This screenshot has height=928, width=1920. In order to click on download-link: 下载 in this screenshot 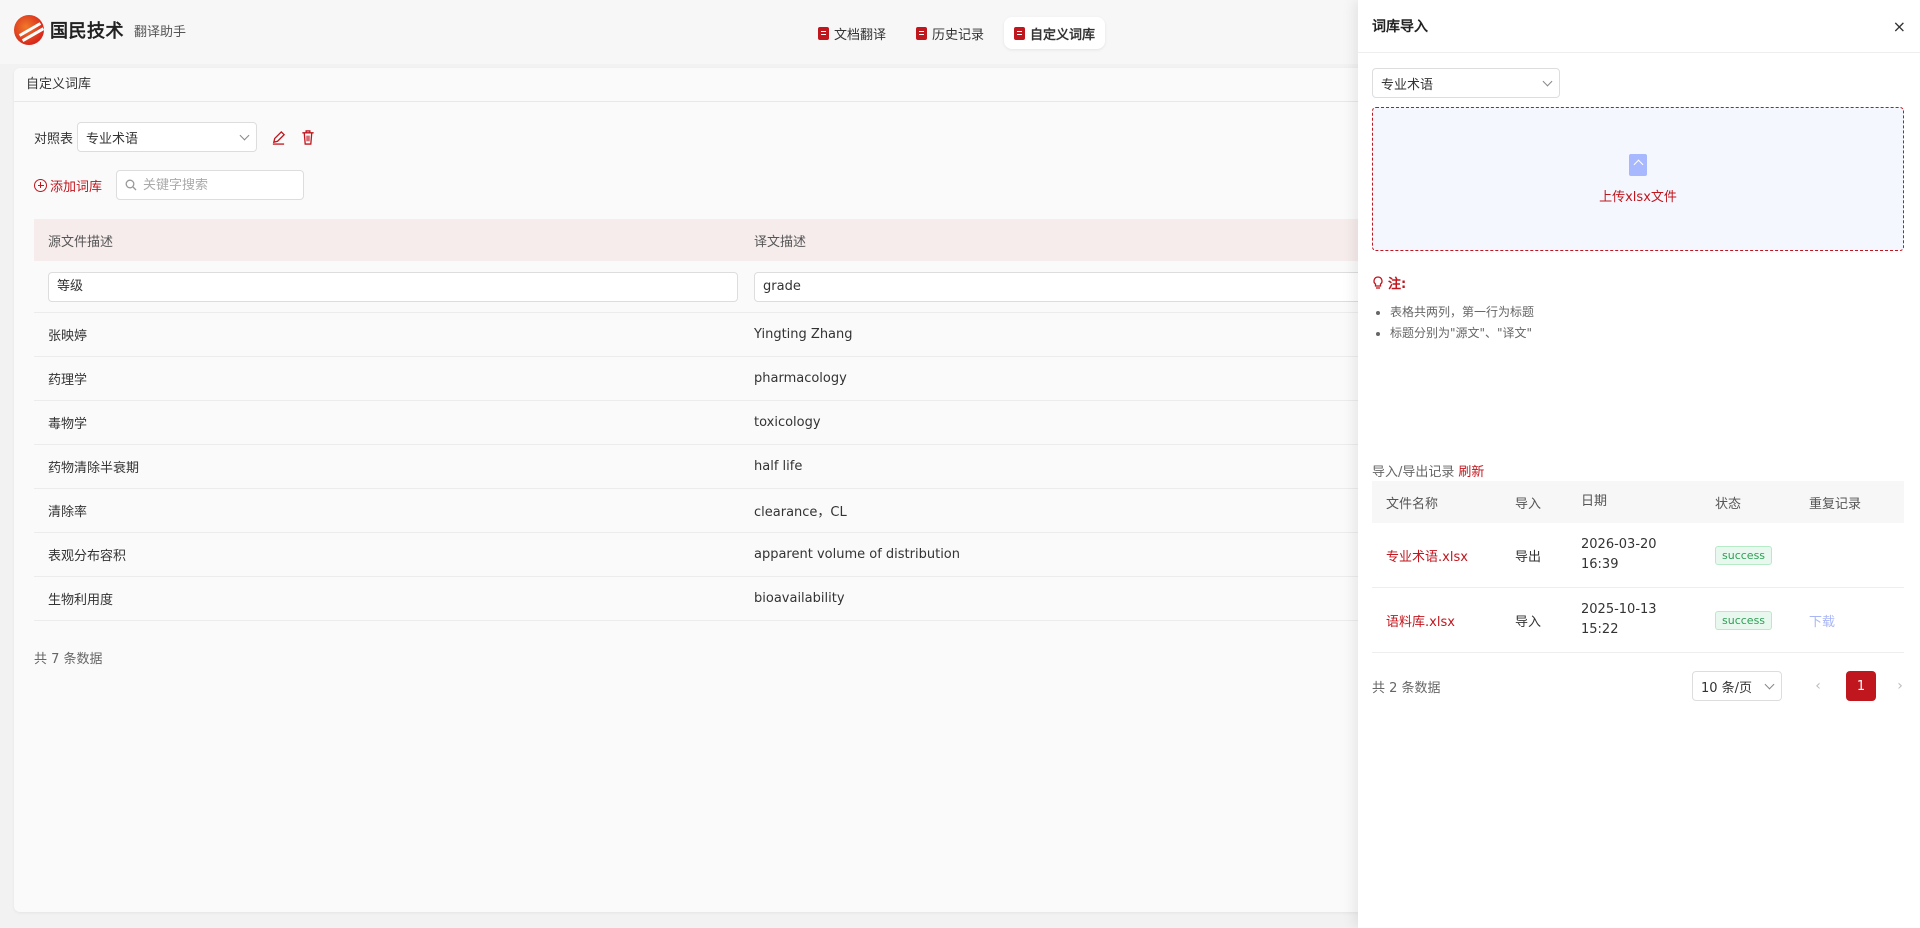, I will do `click(1822, 622)`.